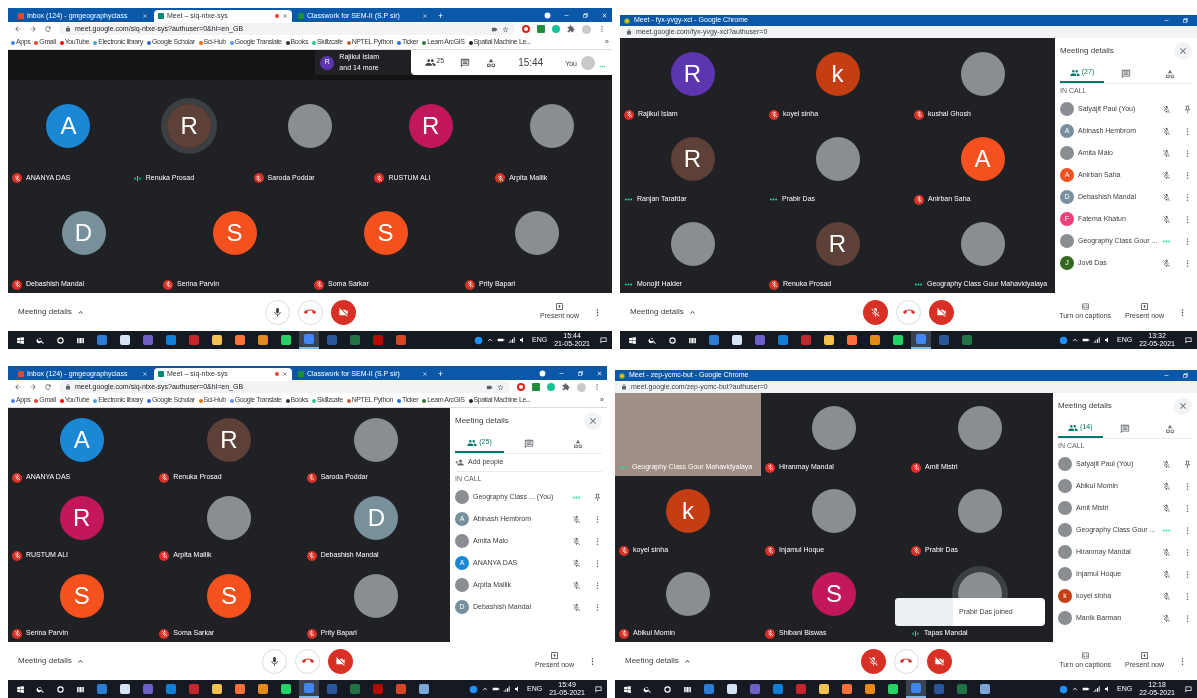 The width and height of the screenshot is (1197, 698). Describe the element at coordinates (491, 62) in the screenshot. I see `activities-icon` at that location.